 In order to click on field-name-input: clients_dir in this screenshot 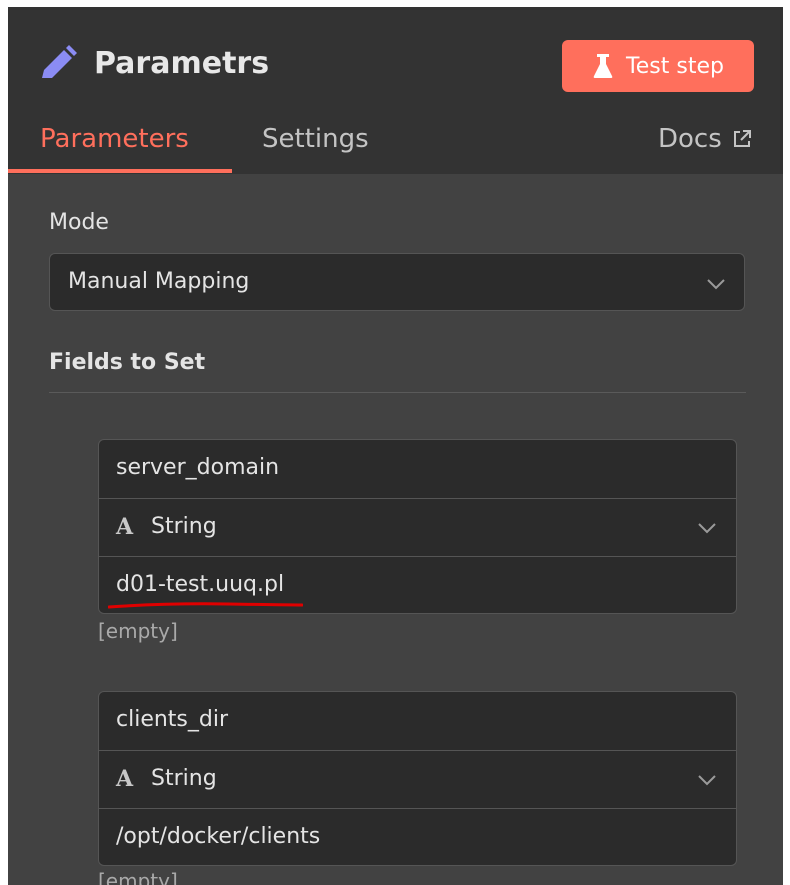, I will do `click(417, 720)`.